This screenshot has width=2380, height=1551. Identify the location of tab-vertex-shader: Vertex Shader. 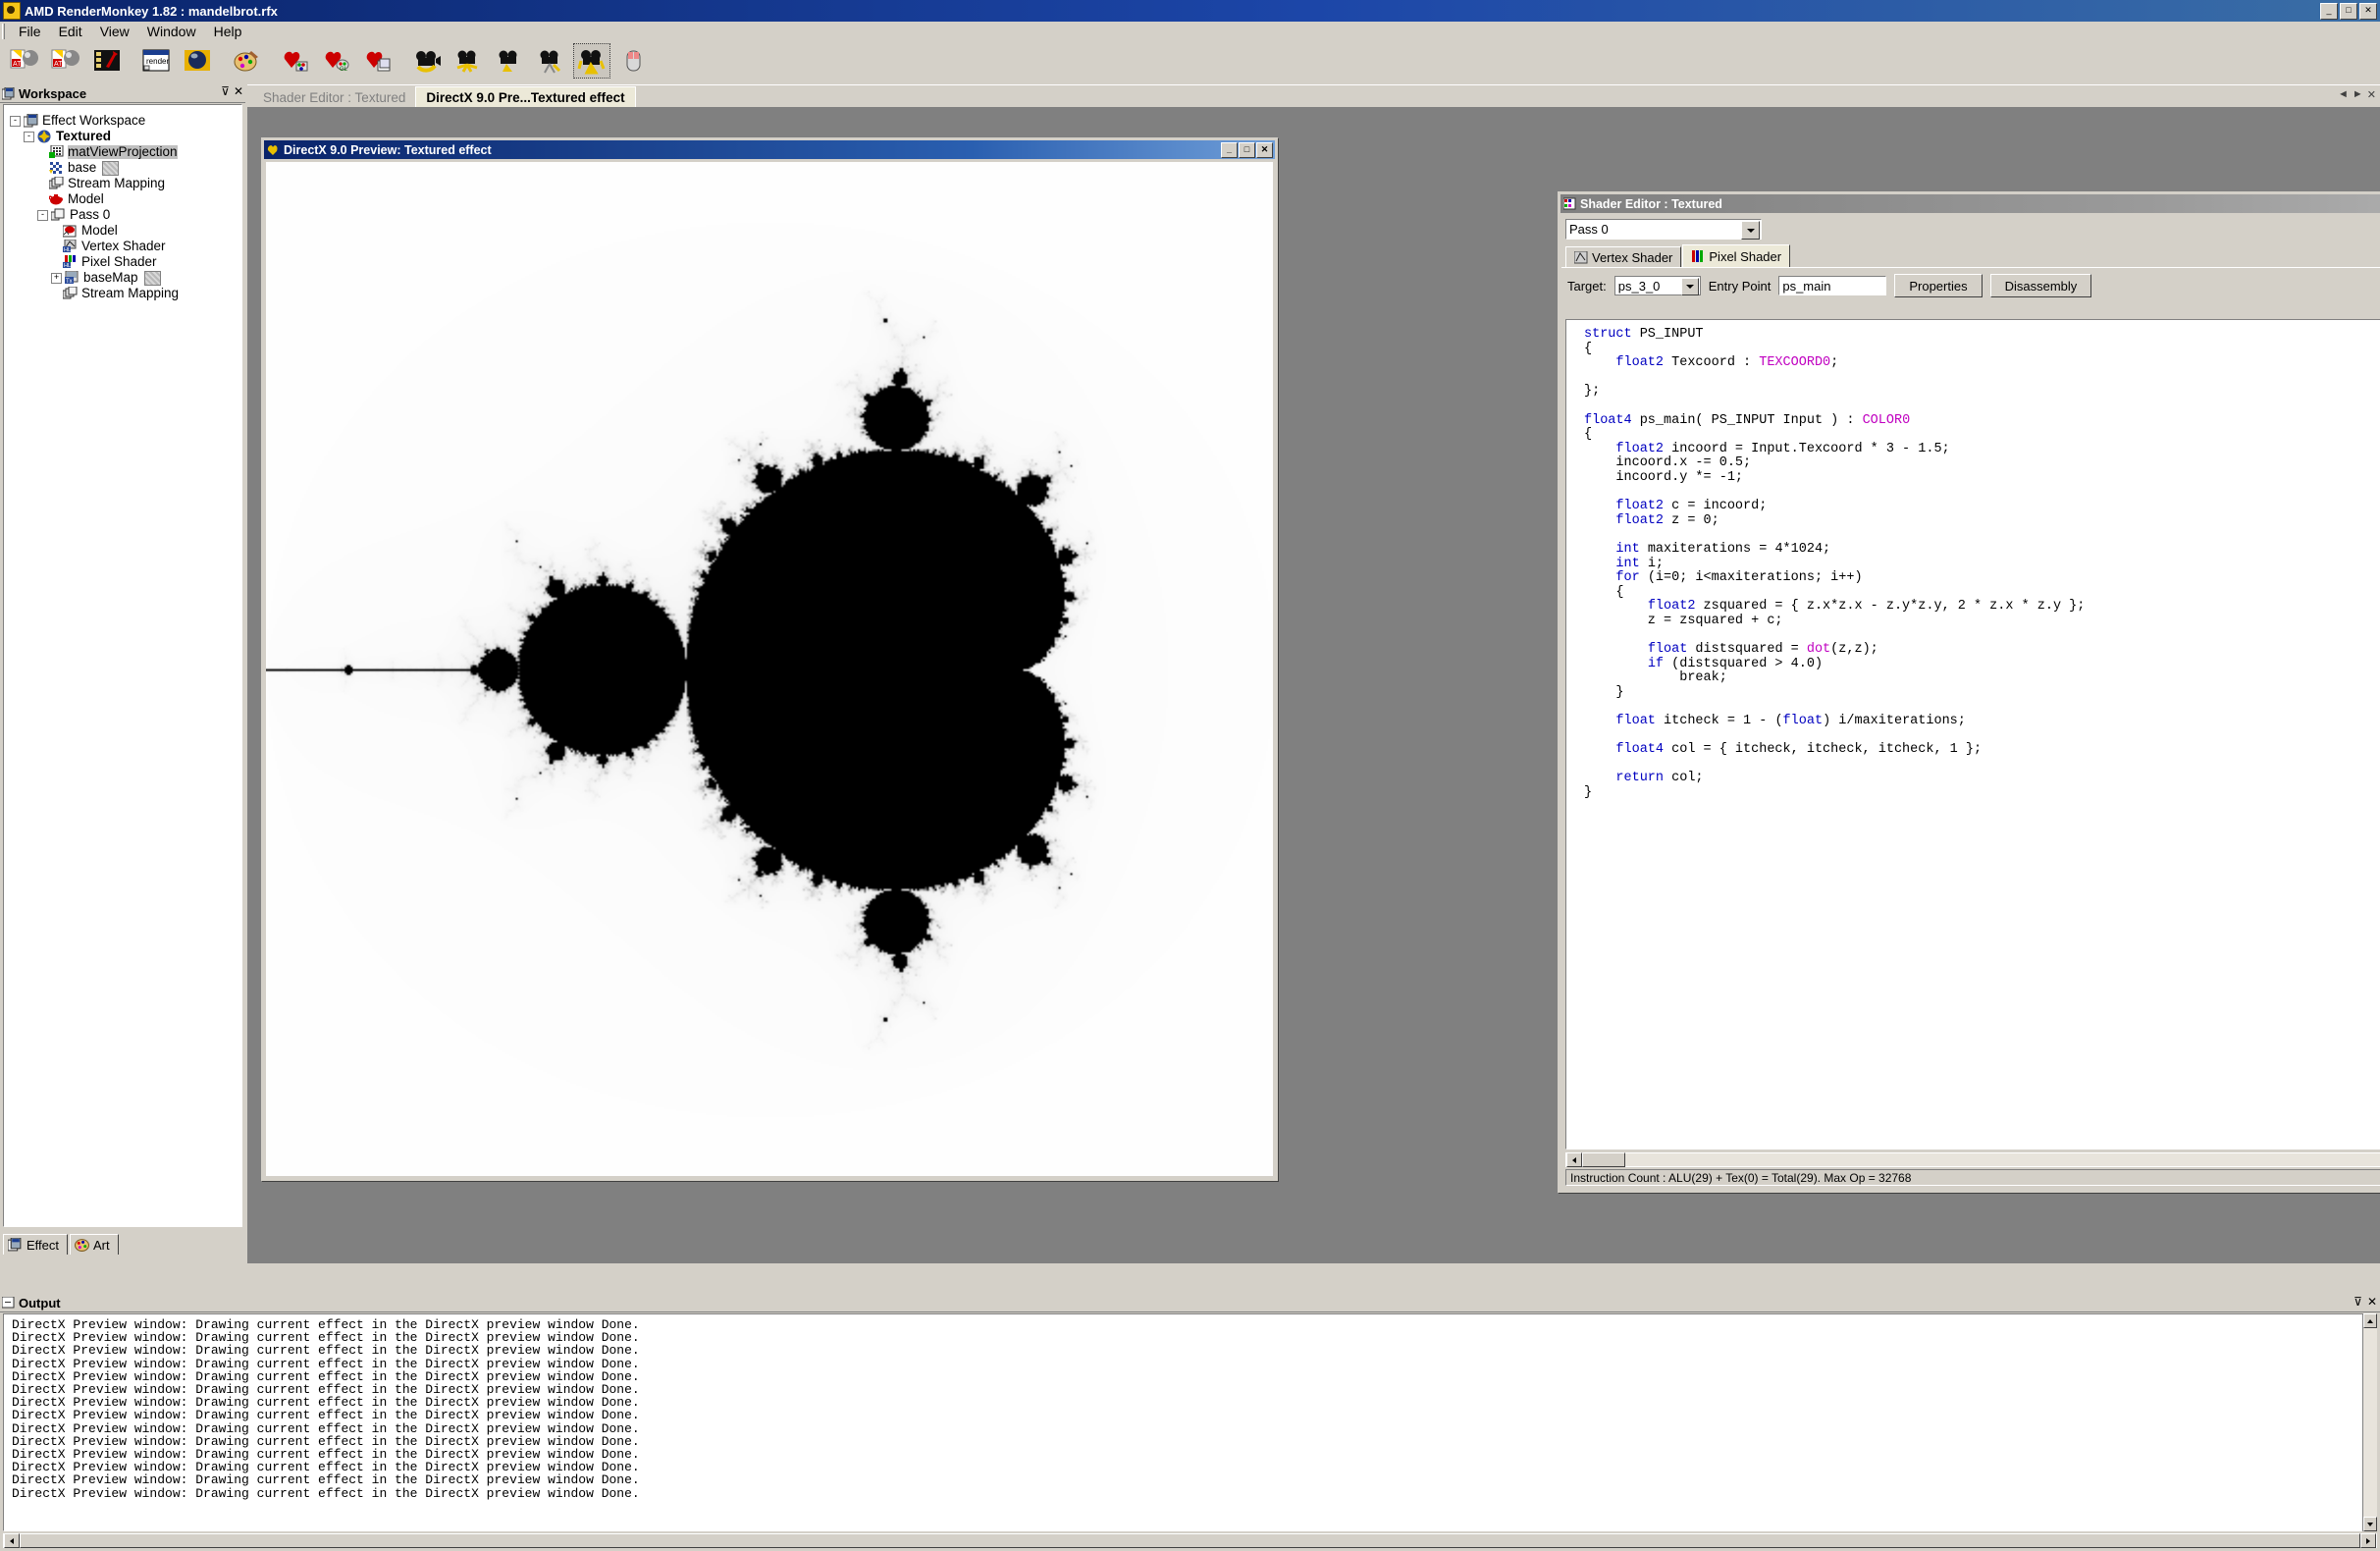
(1623, 256).